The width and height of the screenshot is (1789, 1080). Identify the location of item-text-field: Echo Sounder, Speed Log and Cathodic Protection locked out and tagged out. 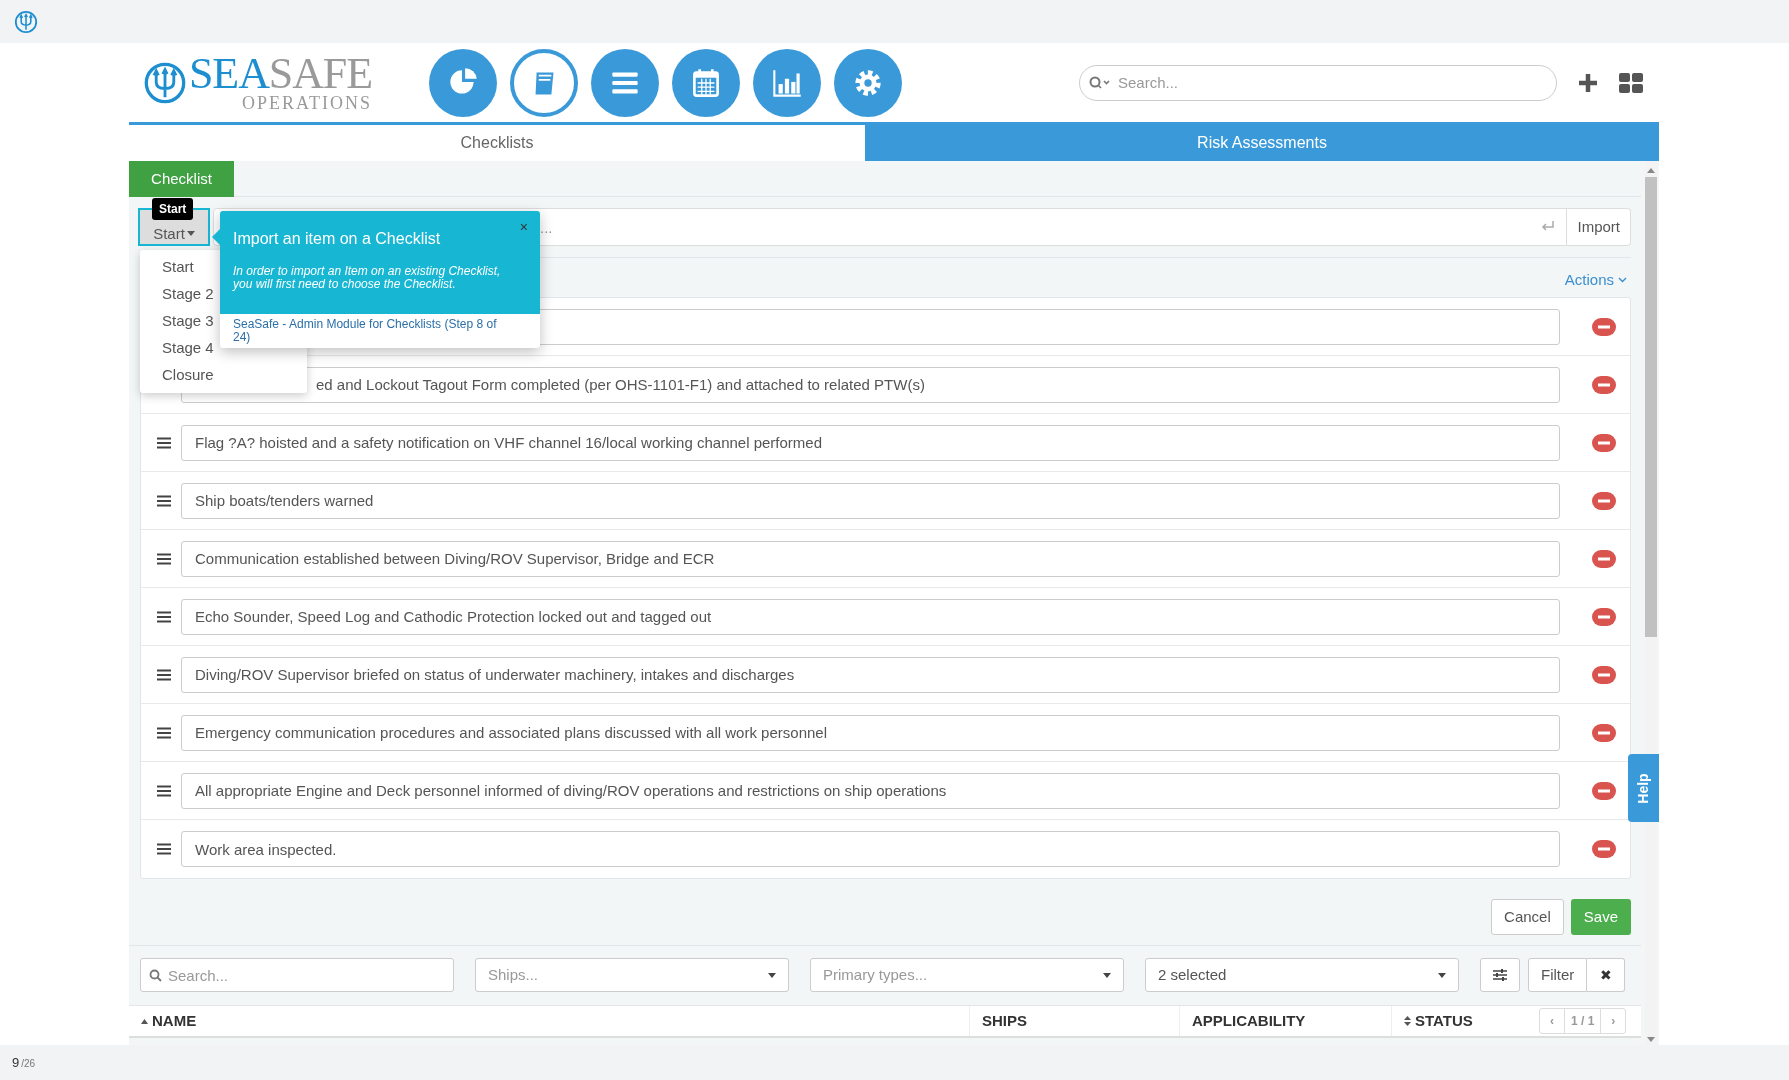
(870, 616).